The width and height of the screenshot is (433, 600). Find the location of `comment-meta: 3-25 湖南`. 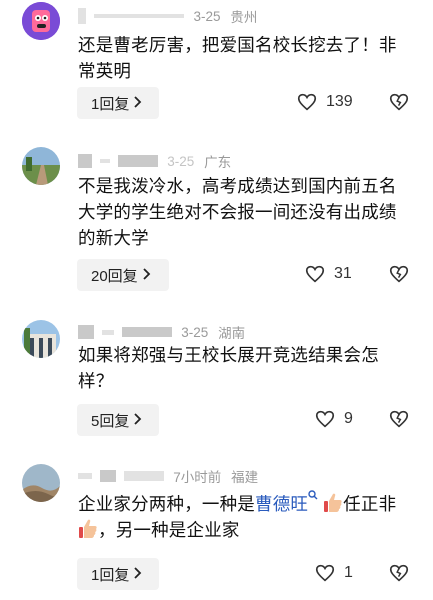

comment-meta: 3-25 湖南 is located at coordinates (162, 331).